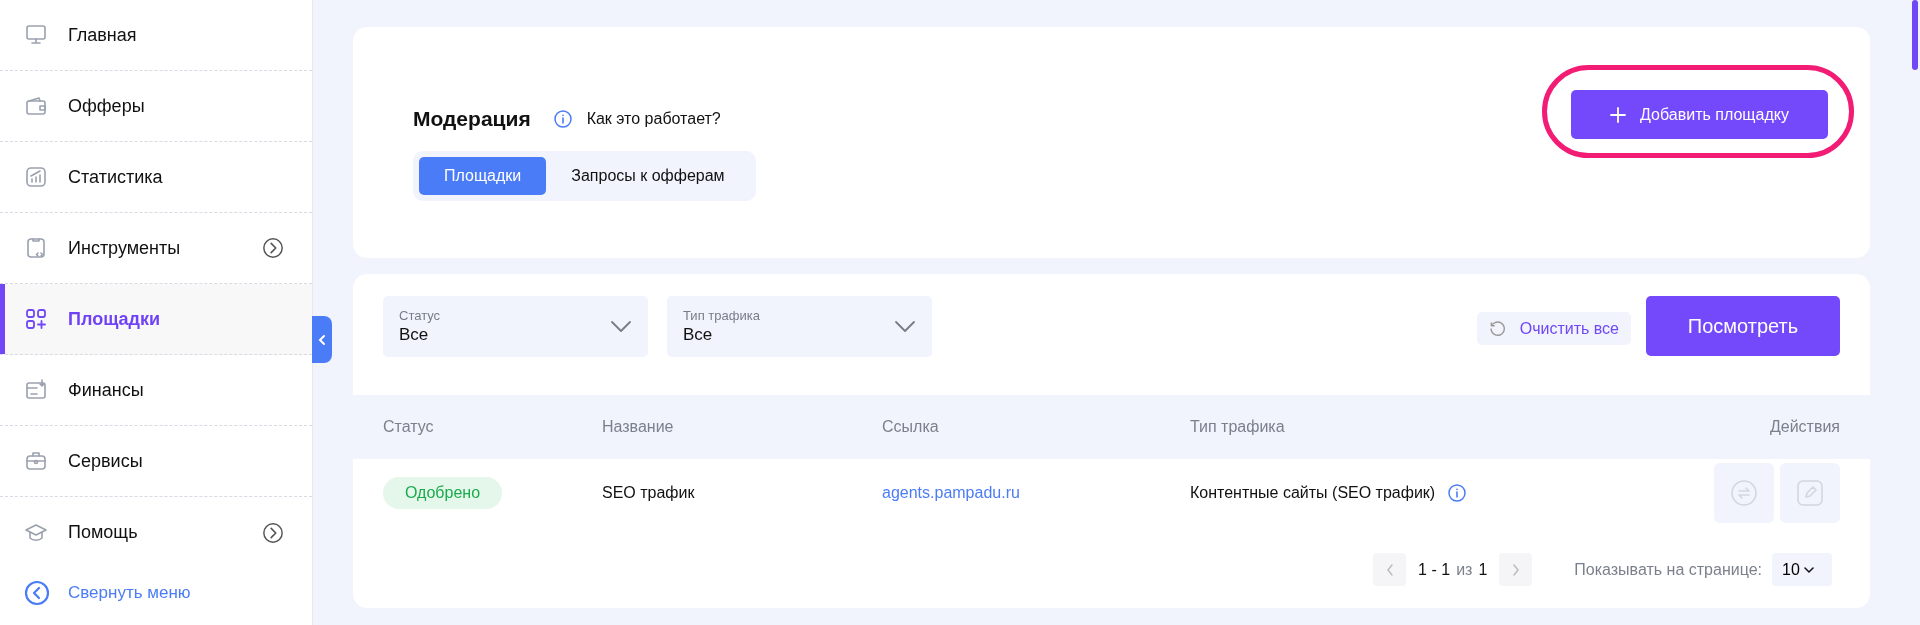 The height and width of the screenshot is (625, 1920). I want to click on clear-all-button: Очистить все, so click(1553, 328).